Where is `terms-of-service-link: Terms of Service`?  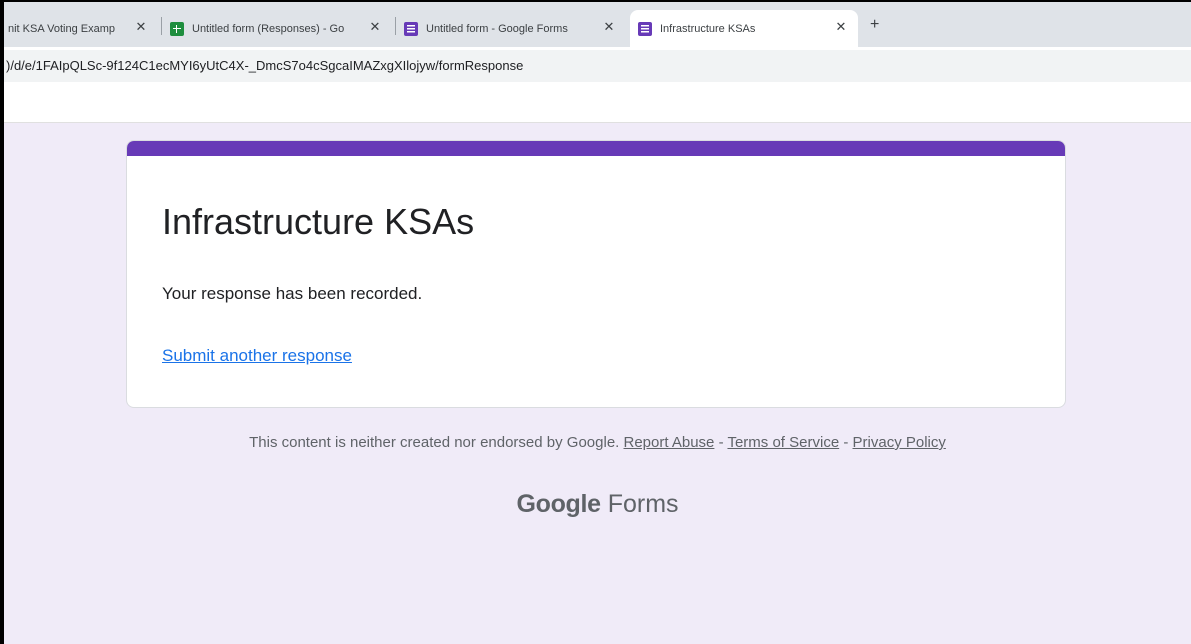 terms-of-service-link: Terms of Service is located at coordinates (783, 442).